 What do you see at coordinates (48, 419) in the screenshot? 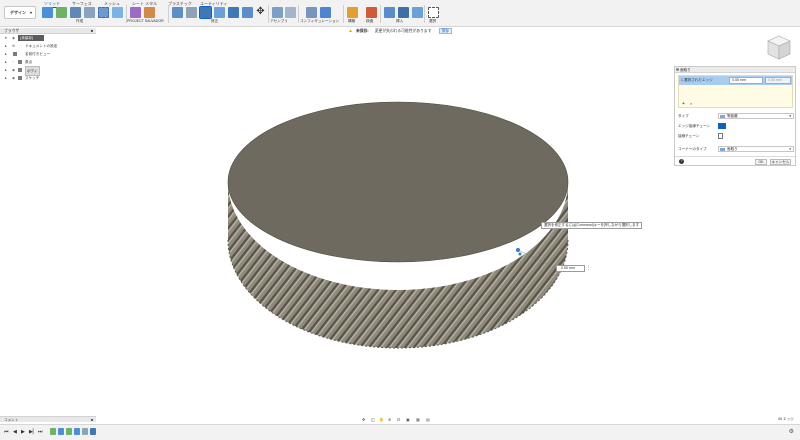
I see `comments-panel: コメント ■` at bounding box center [48, 419].